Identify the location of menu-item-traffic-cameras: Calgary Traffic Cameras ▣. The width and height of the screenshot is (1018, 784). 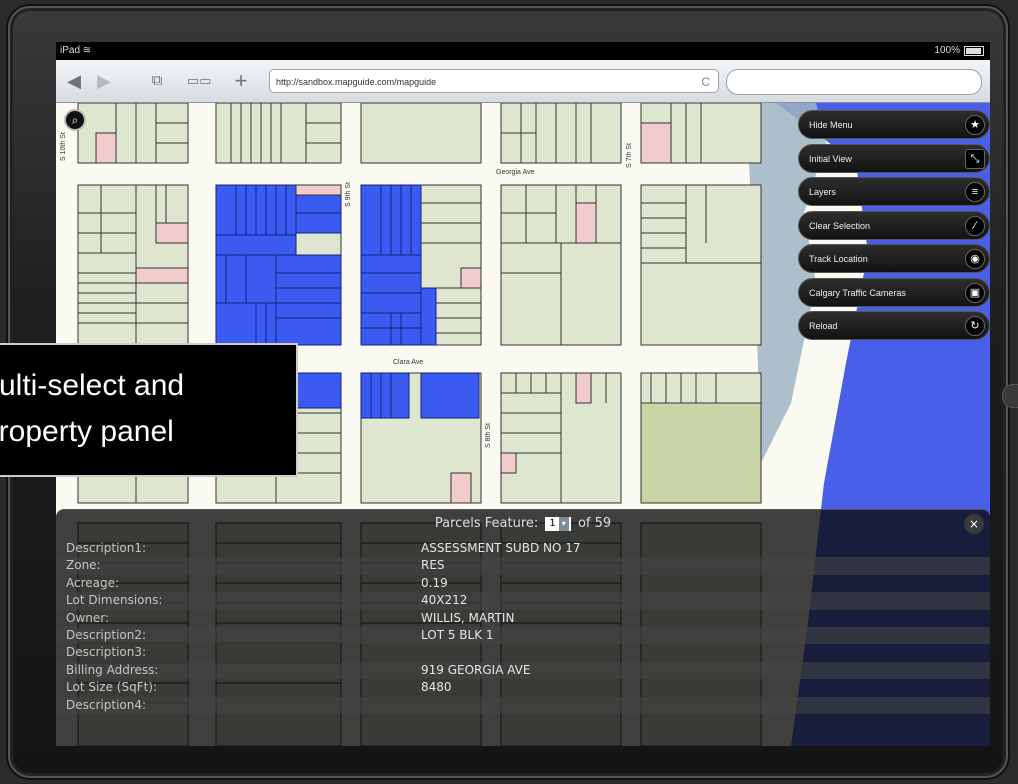
(894, 292).